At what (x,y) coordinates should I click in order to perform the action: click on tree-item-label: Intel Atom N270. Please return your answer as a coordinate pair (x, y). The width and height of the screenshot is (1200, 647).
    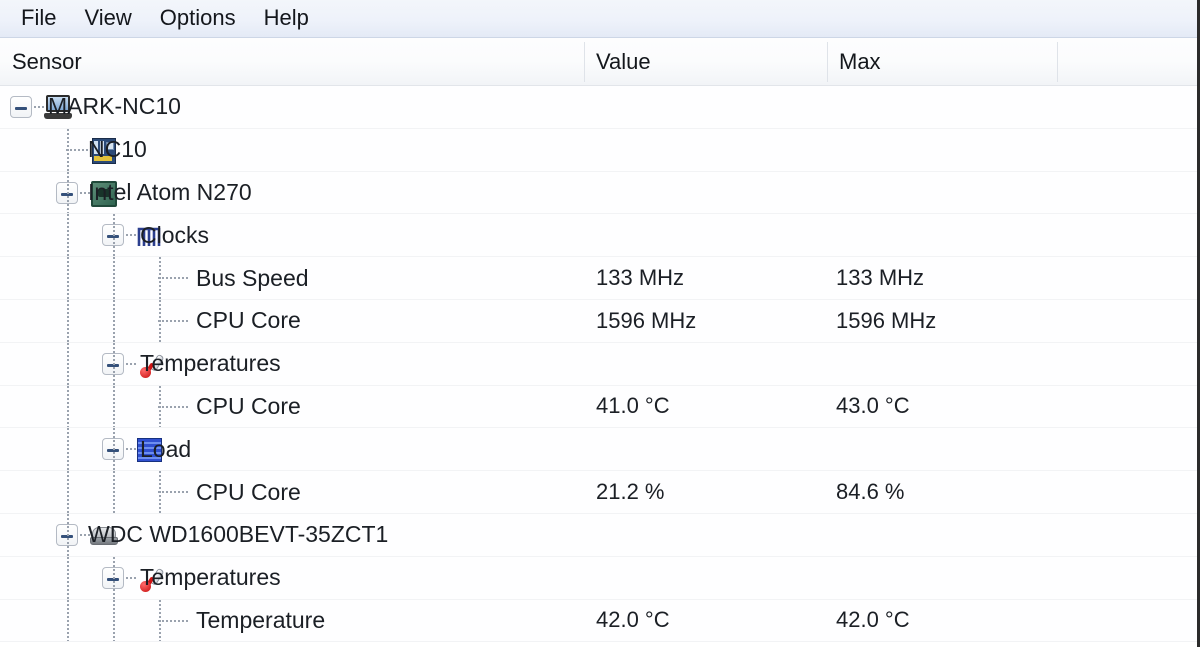
    Looking at the image, I should click on (170, 191).